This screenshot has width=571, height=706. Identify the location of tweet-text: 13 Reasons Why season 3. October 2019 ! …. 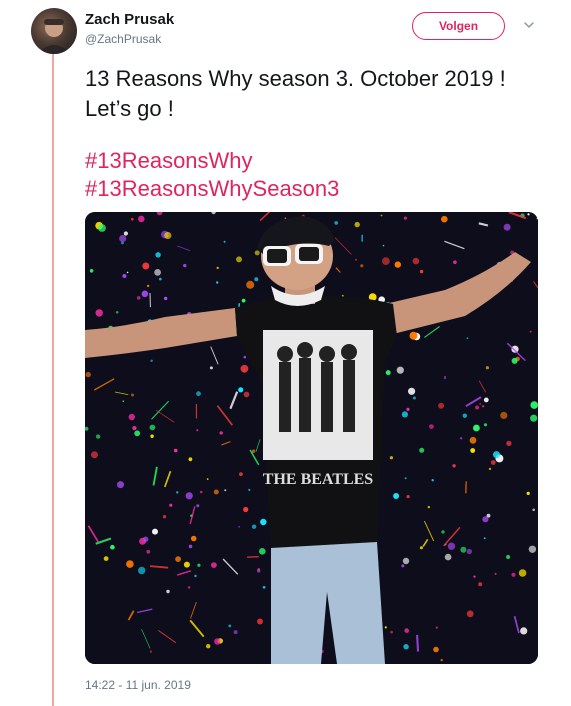
(295, 93).